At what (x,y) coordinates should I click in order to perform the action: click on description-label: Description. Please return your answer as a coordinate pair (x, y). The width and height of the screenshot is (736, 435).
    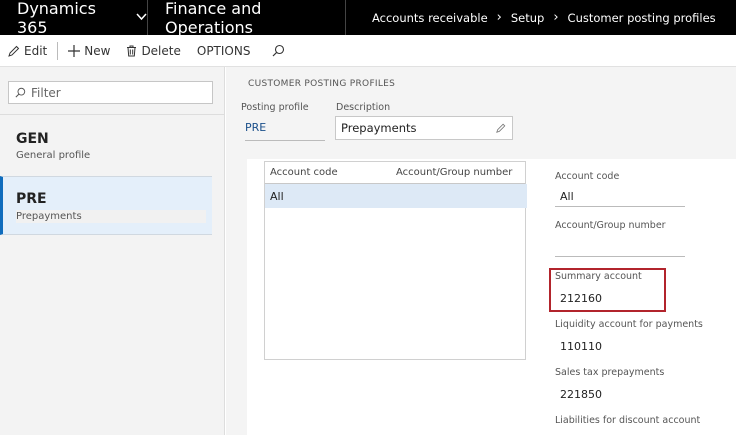
    Looking at the image, I should click on (363, 107).